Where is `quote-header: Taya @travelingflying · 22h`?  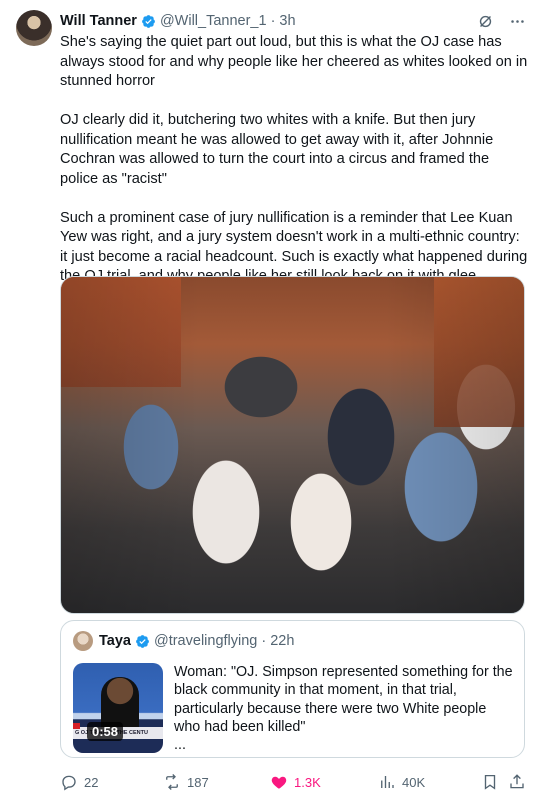
quote-header: Taya @travelingflying · 22h is located at coordinates (183, 641).